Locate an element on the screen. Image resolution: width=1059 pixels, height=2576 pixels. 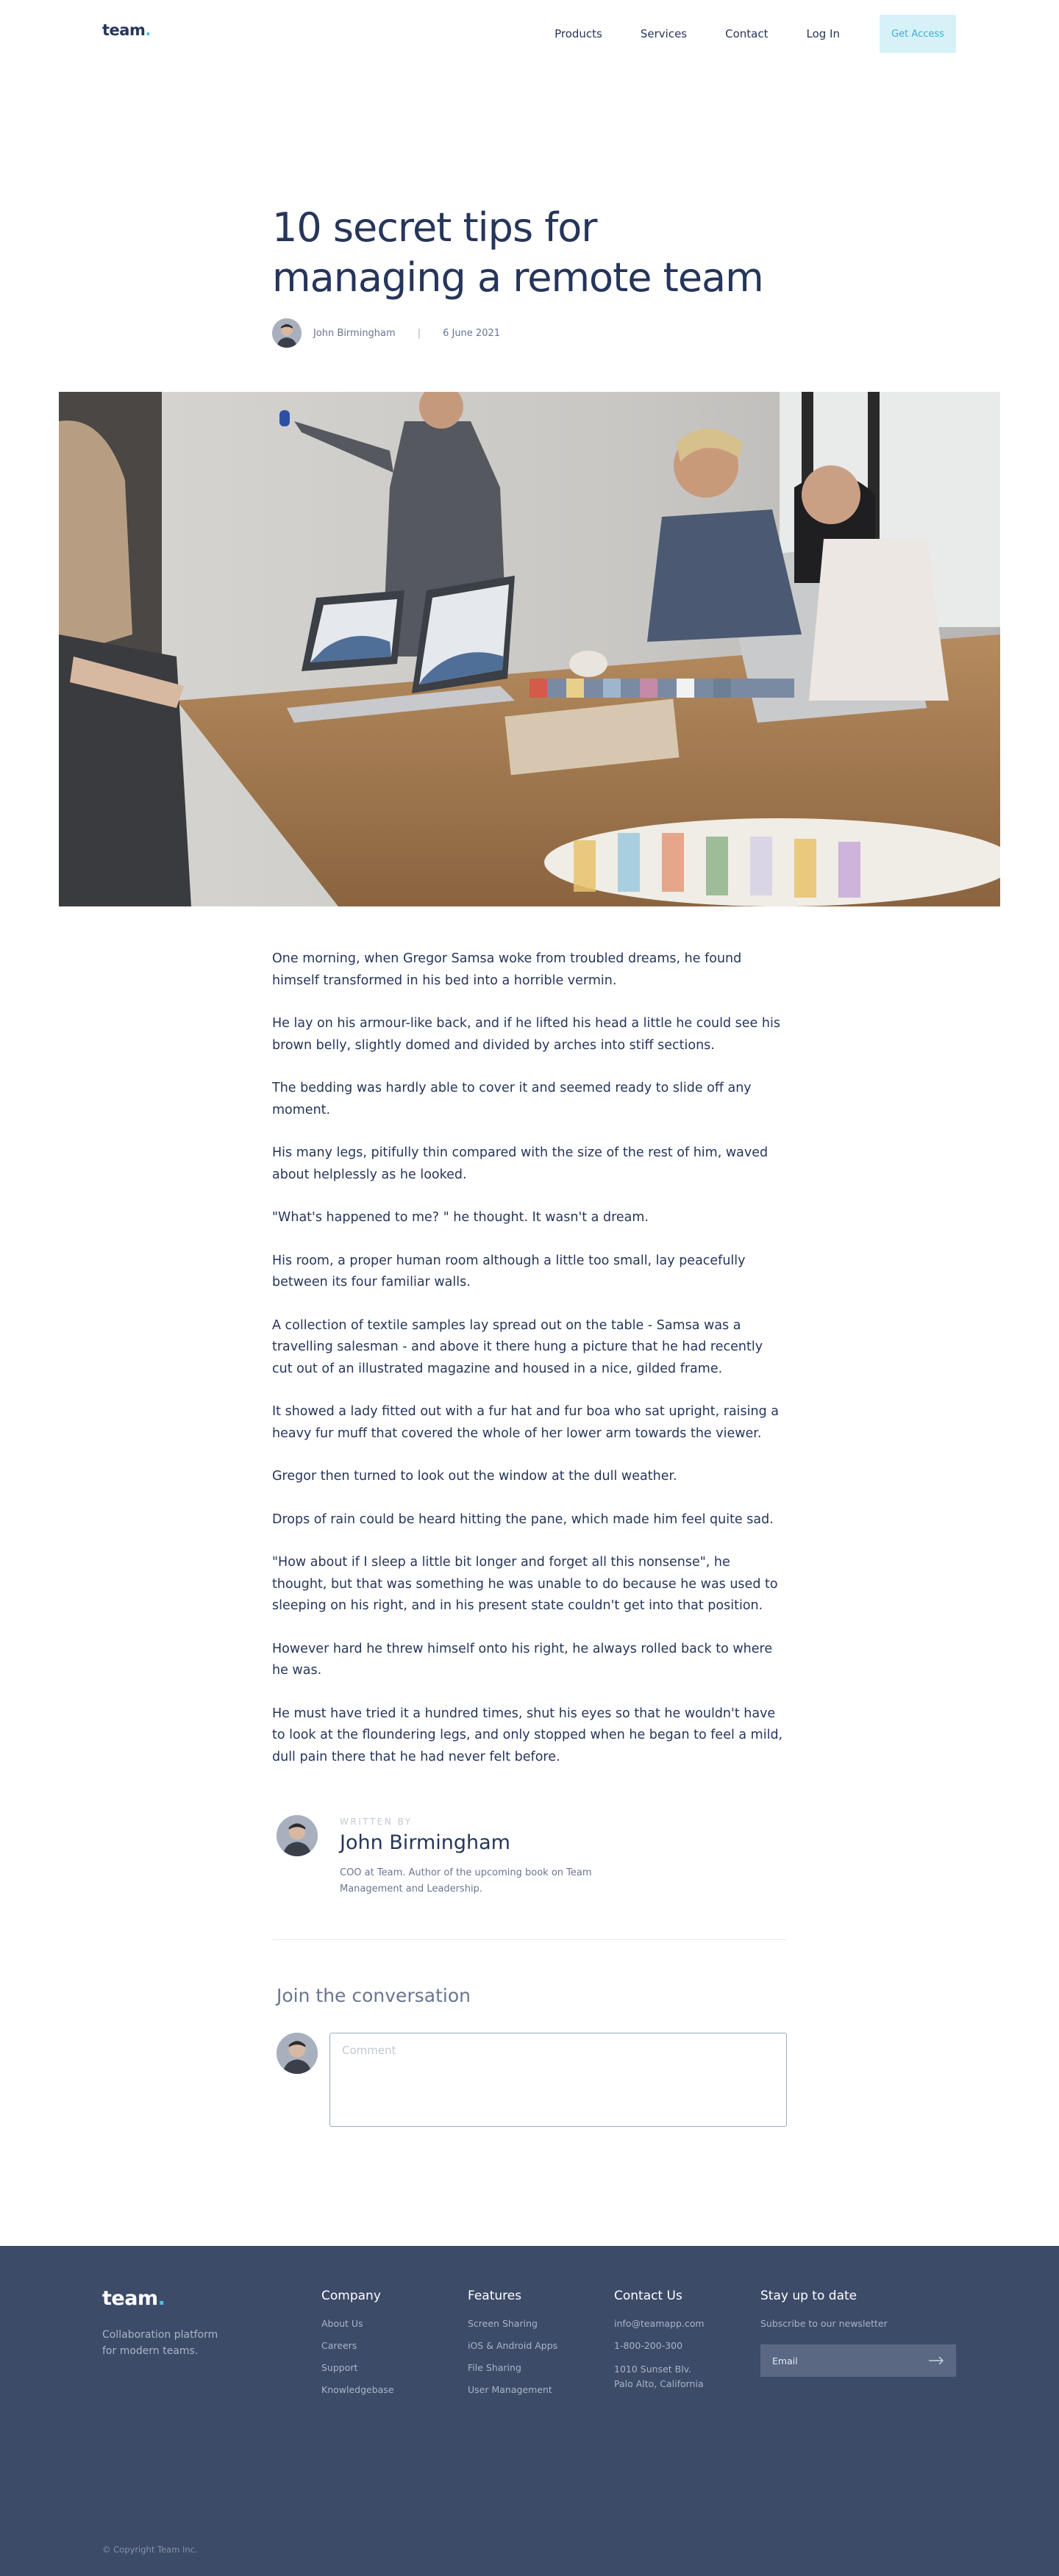
footer-link-file-sharing: File Sharing is located at coordinates (513, 2367).